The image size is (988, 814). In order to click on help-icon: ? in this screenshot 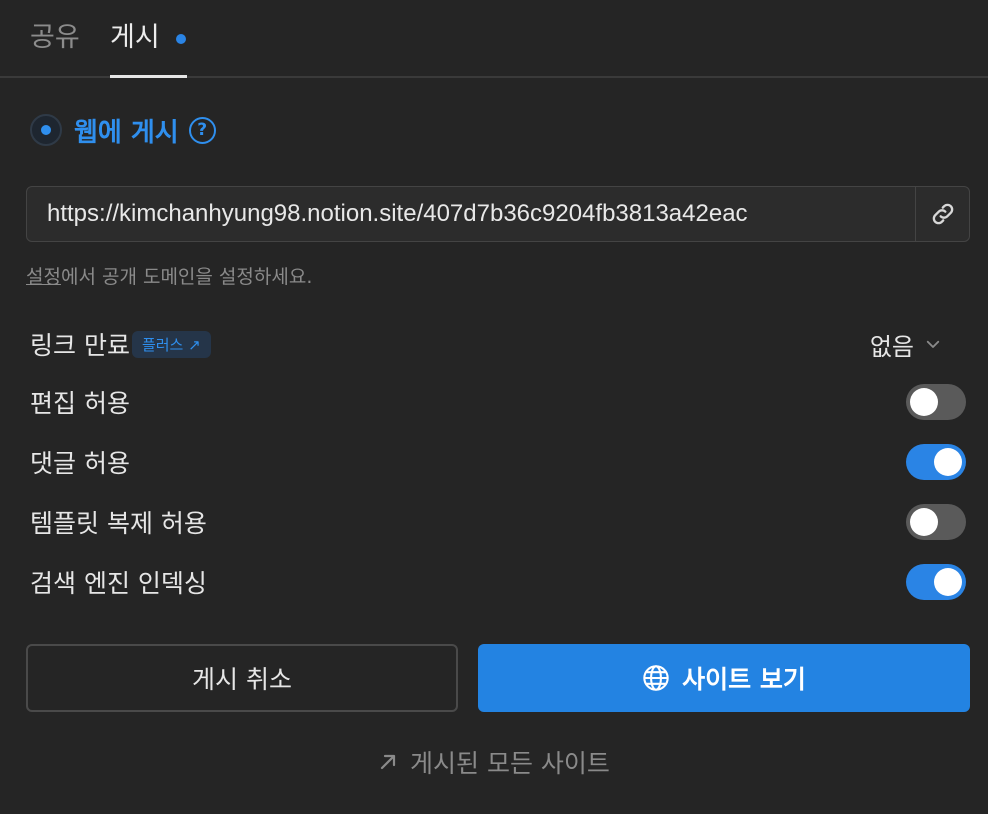, I will do `click(202, 130)`.